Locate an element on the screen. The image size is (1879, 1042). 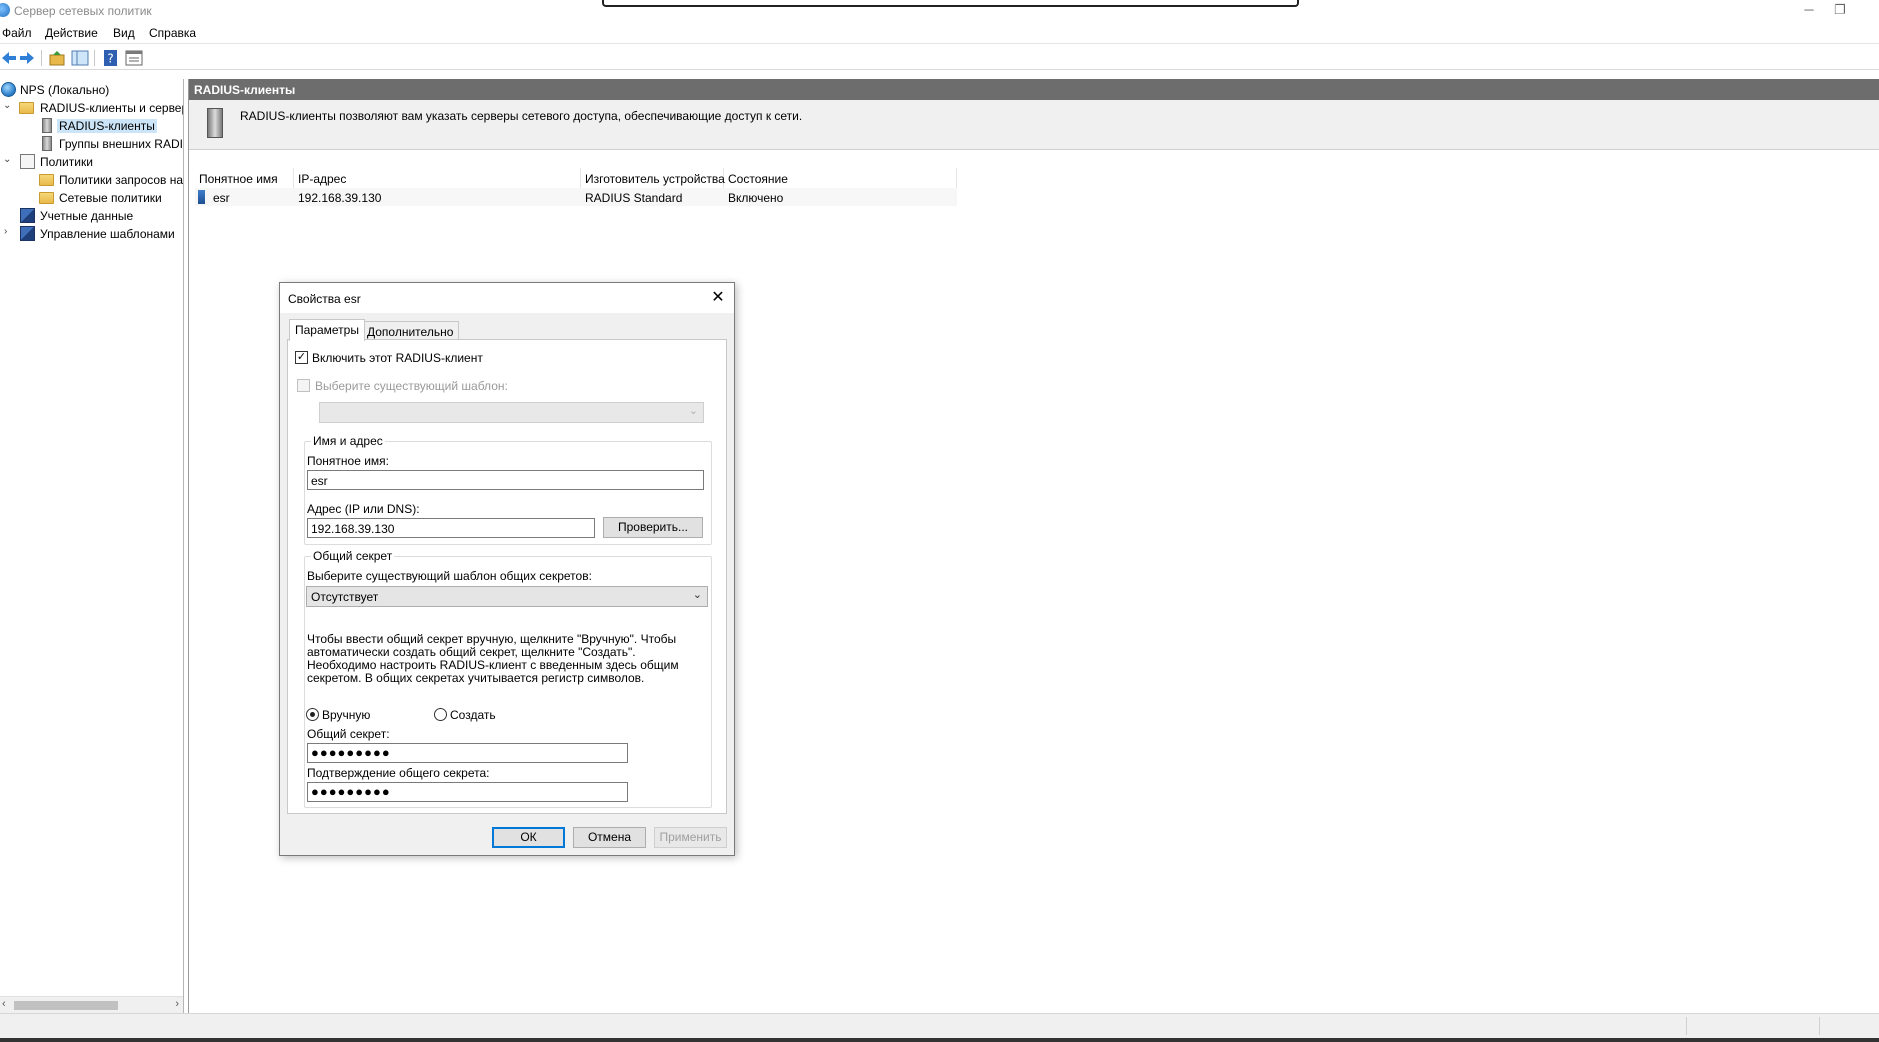
secret-template-select: Отсутствует ⌄ is located at coordinates (507, 596).